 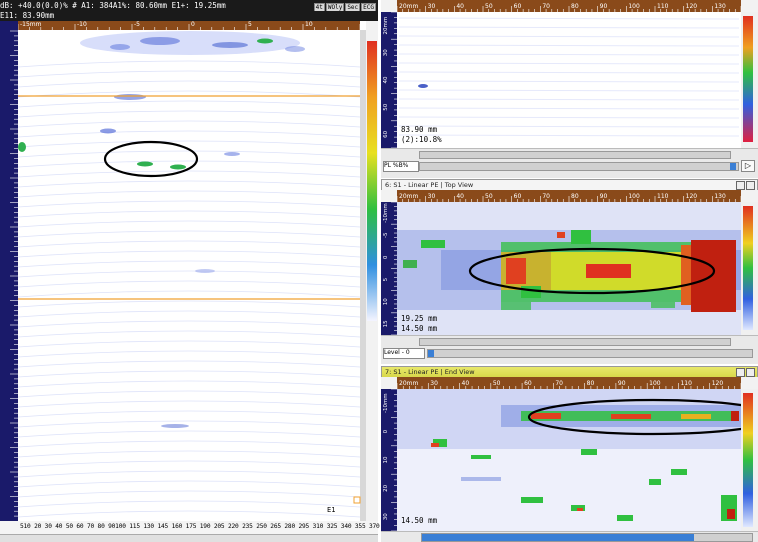 What do you see at coordinates (558, 537) in the screenshot?
I see `panel-bot-slider-thumb` at bounding box center [558, 537].